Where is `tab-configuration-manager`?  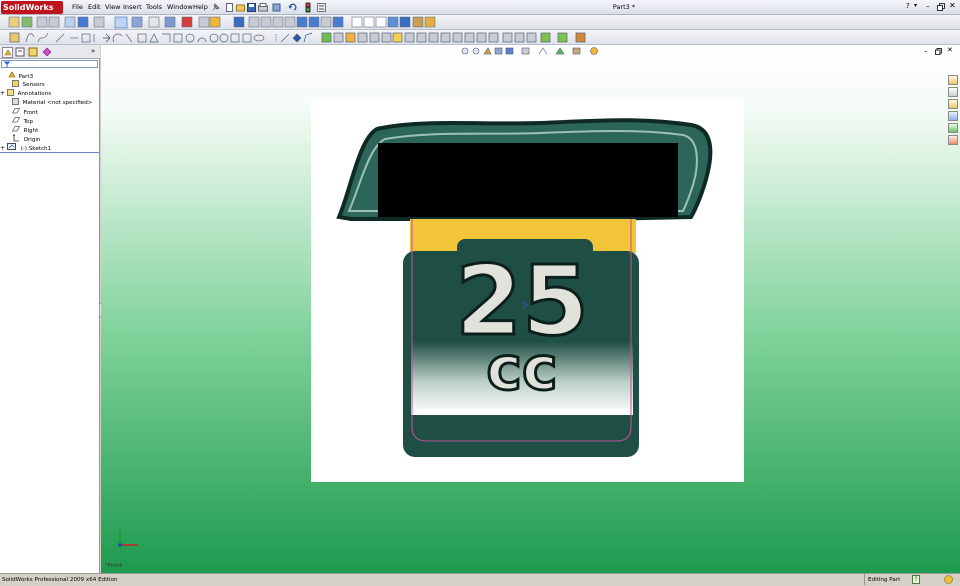 tab-configuration-manager is located at coordinates (33, 52).